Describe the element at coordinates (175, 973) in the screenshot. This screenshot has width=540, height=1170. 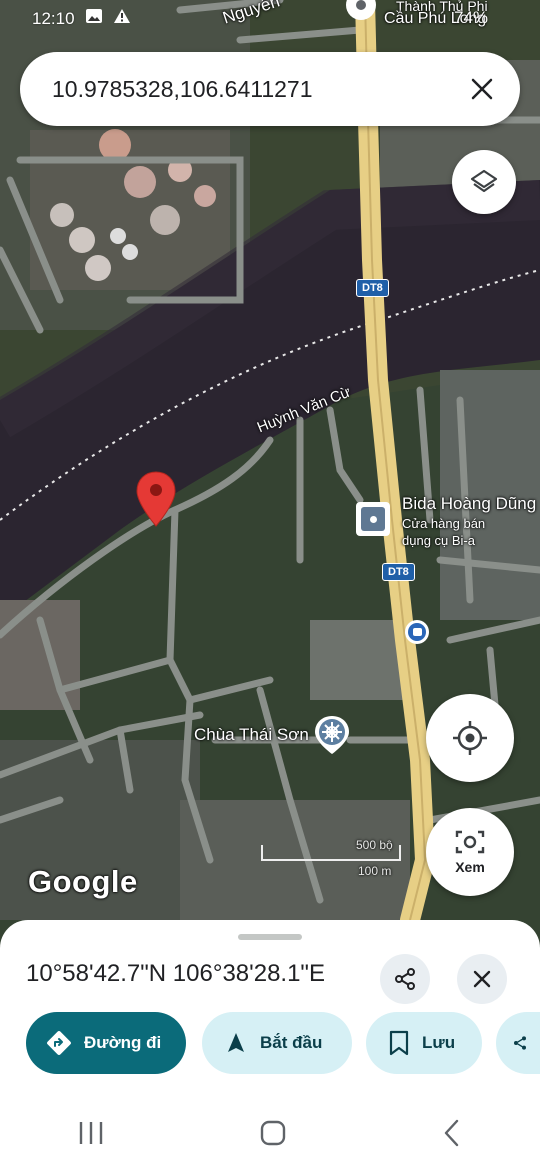
I see `coordinates-text: 10°58'42.7"N 106°38'28.1"E` at that location.